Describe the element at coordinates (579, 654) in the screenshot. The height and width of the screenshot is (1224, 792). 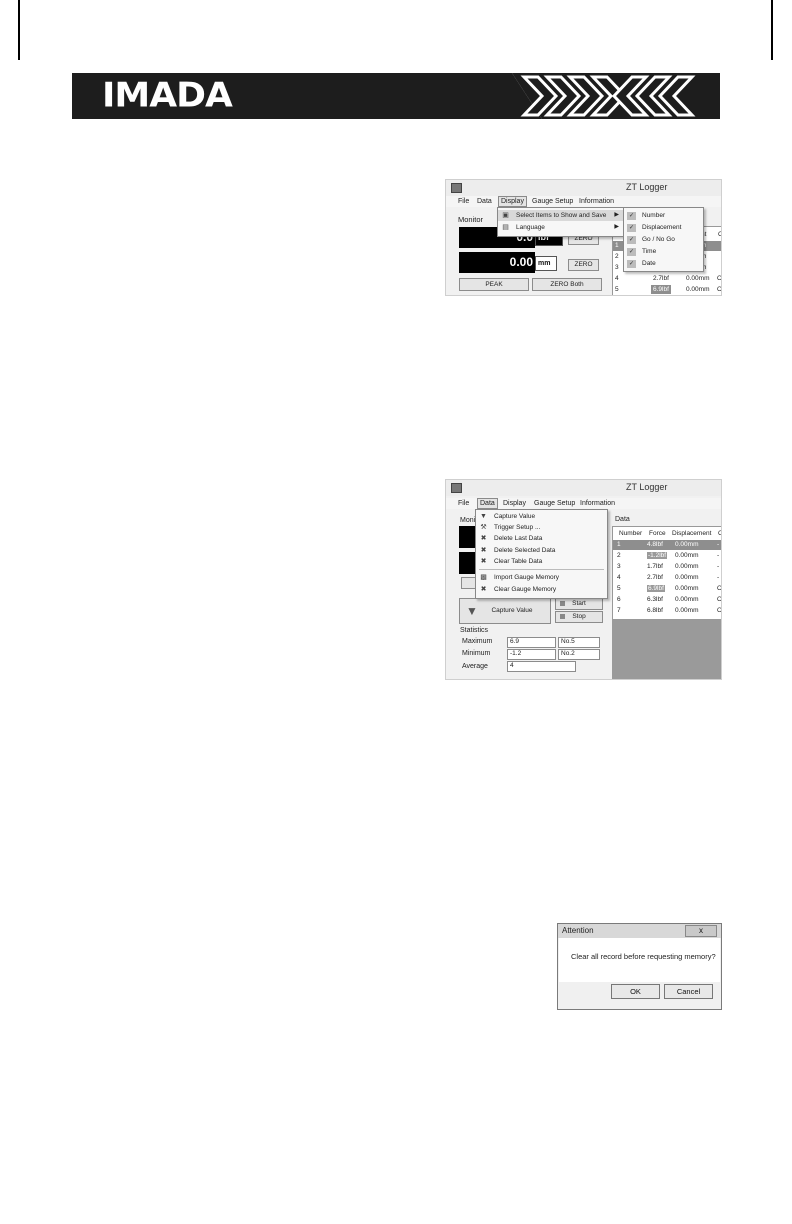
I see `stat-no-minimum: No.2` at that location.